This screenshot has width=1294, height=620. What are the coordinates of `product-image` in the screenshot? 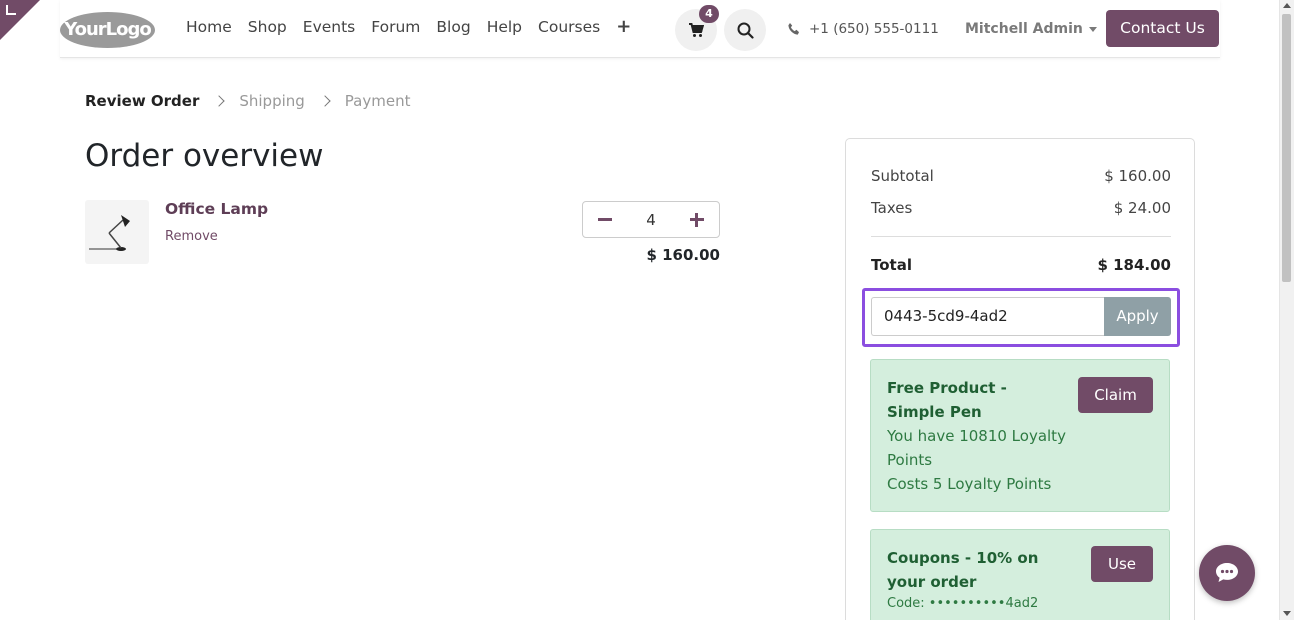 It's located at (117, 232).